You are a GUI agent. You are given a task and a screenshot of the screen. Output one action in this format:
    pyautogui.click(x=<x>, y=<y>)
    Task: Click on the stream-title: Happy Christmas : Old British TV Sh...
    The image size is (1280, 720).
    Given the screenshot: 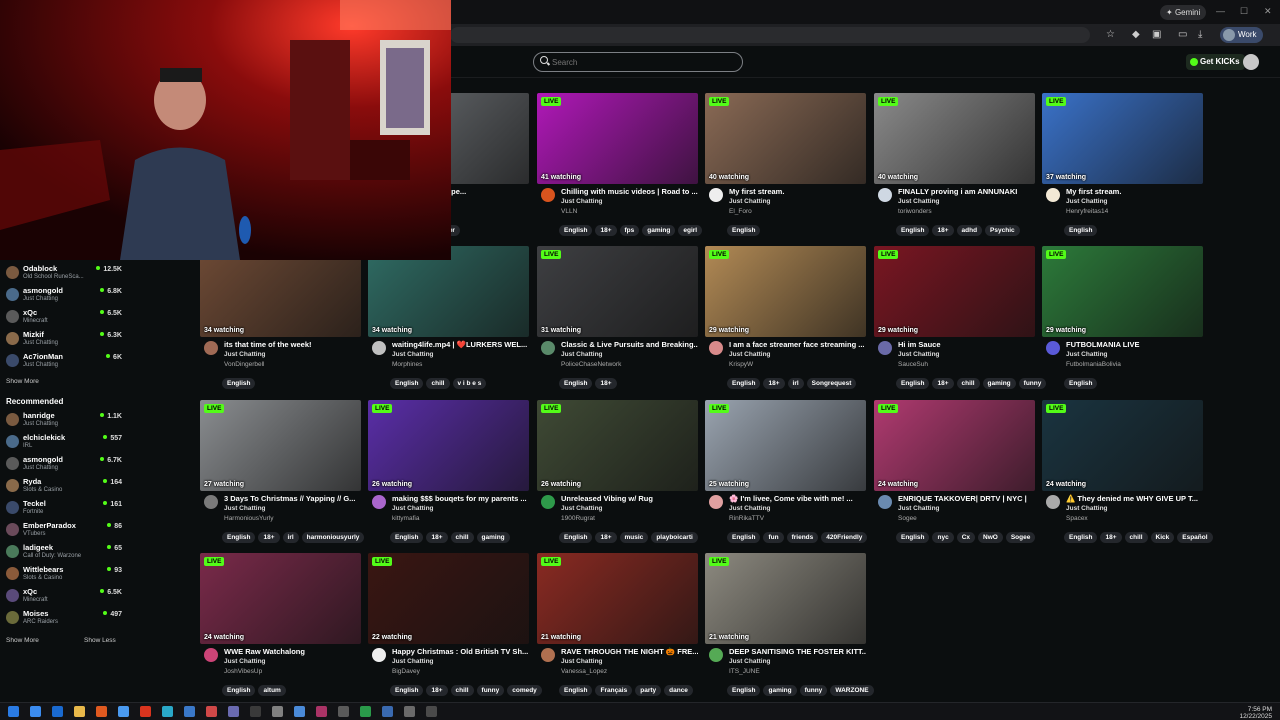 What is the action you would take?
    pyautogui.click(x=460, y=651)
    